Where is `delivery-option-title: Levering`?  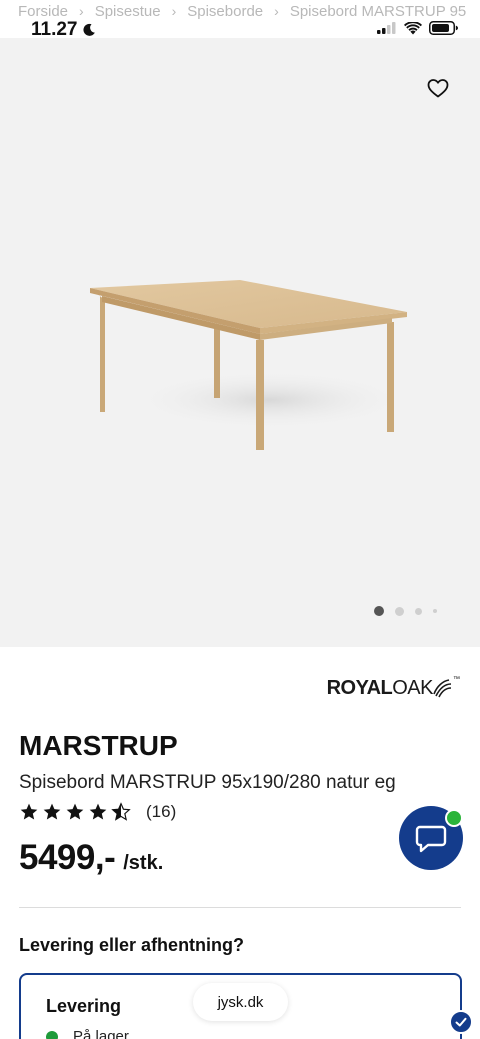
delivery-option-title: Levering is located at coordinates (84, 1006).